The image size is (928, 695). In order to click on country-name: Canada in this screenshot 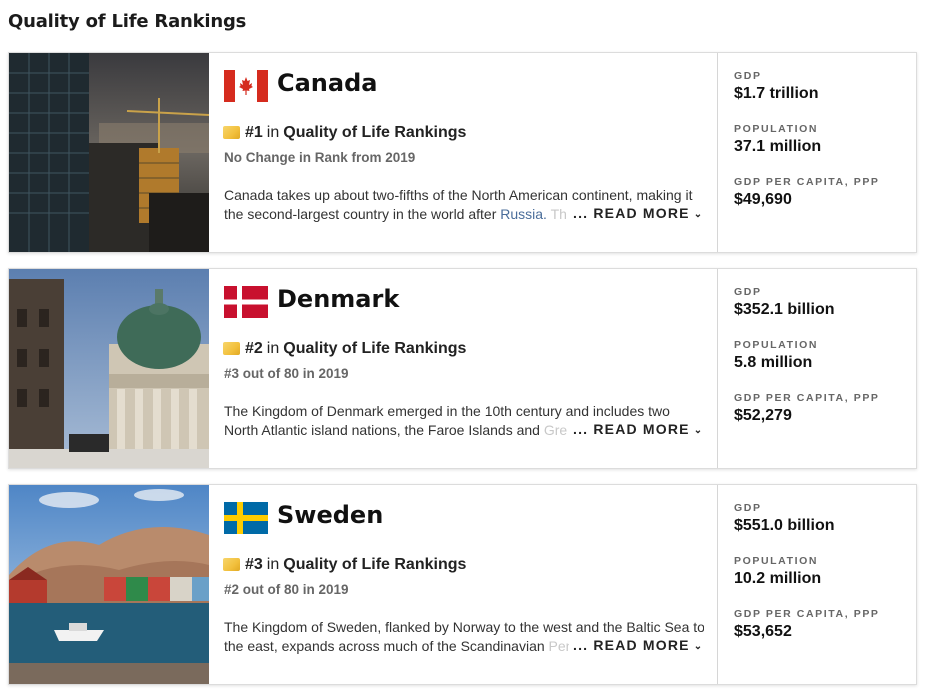, I will do `click(327, 83)`.